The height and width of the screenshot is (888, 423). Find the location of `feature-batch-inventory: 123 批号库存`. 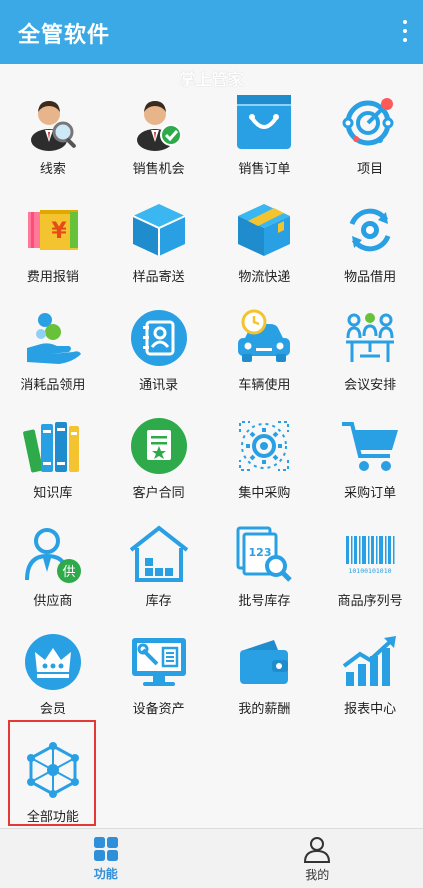

feature-batch-inventory: 123 批号库存 is located at coordinates (265, 572).